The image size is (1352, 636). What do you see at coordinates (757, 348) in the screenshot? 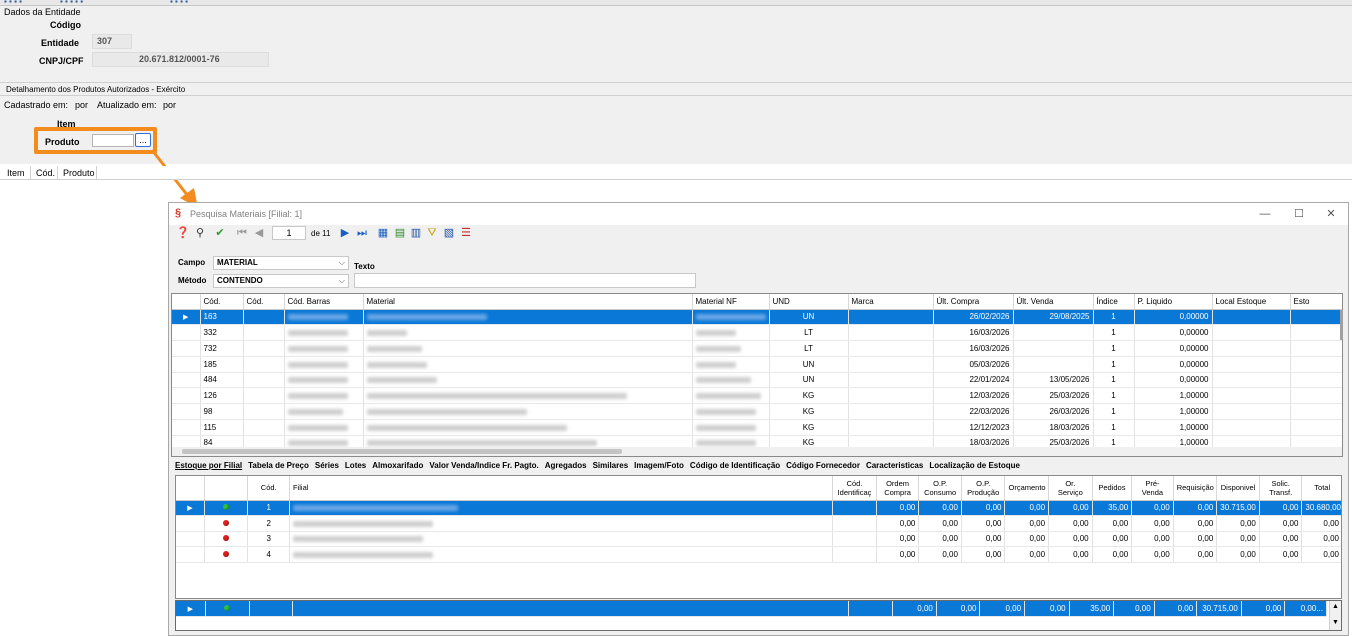
I see `material-row: 732 LT 16/03/2026 10,00000 31632` at bounding box center [757, 348].